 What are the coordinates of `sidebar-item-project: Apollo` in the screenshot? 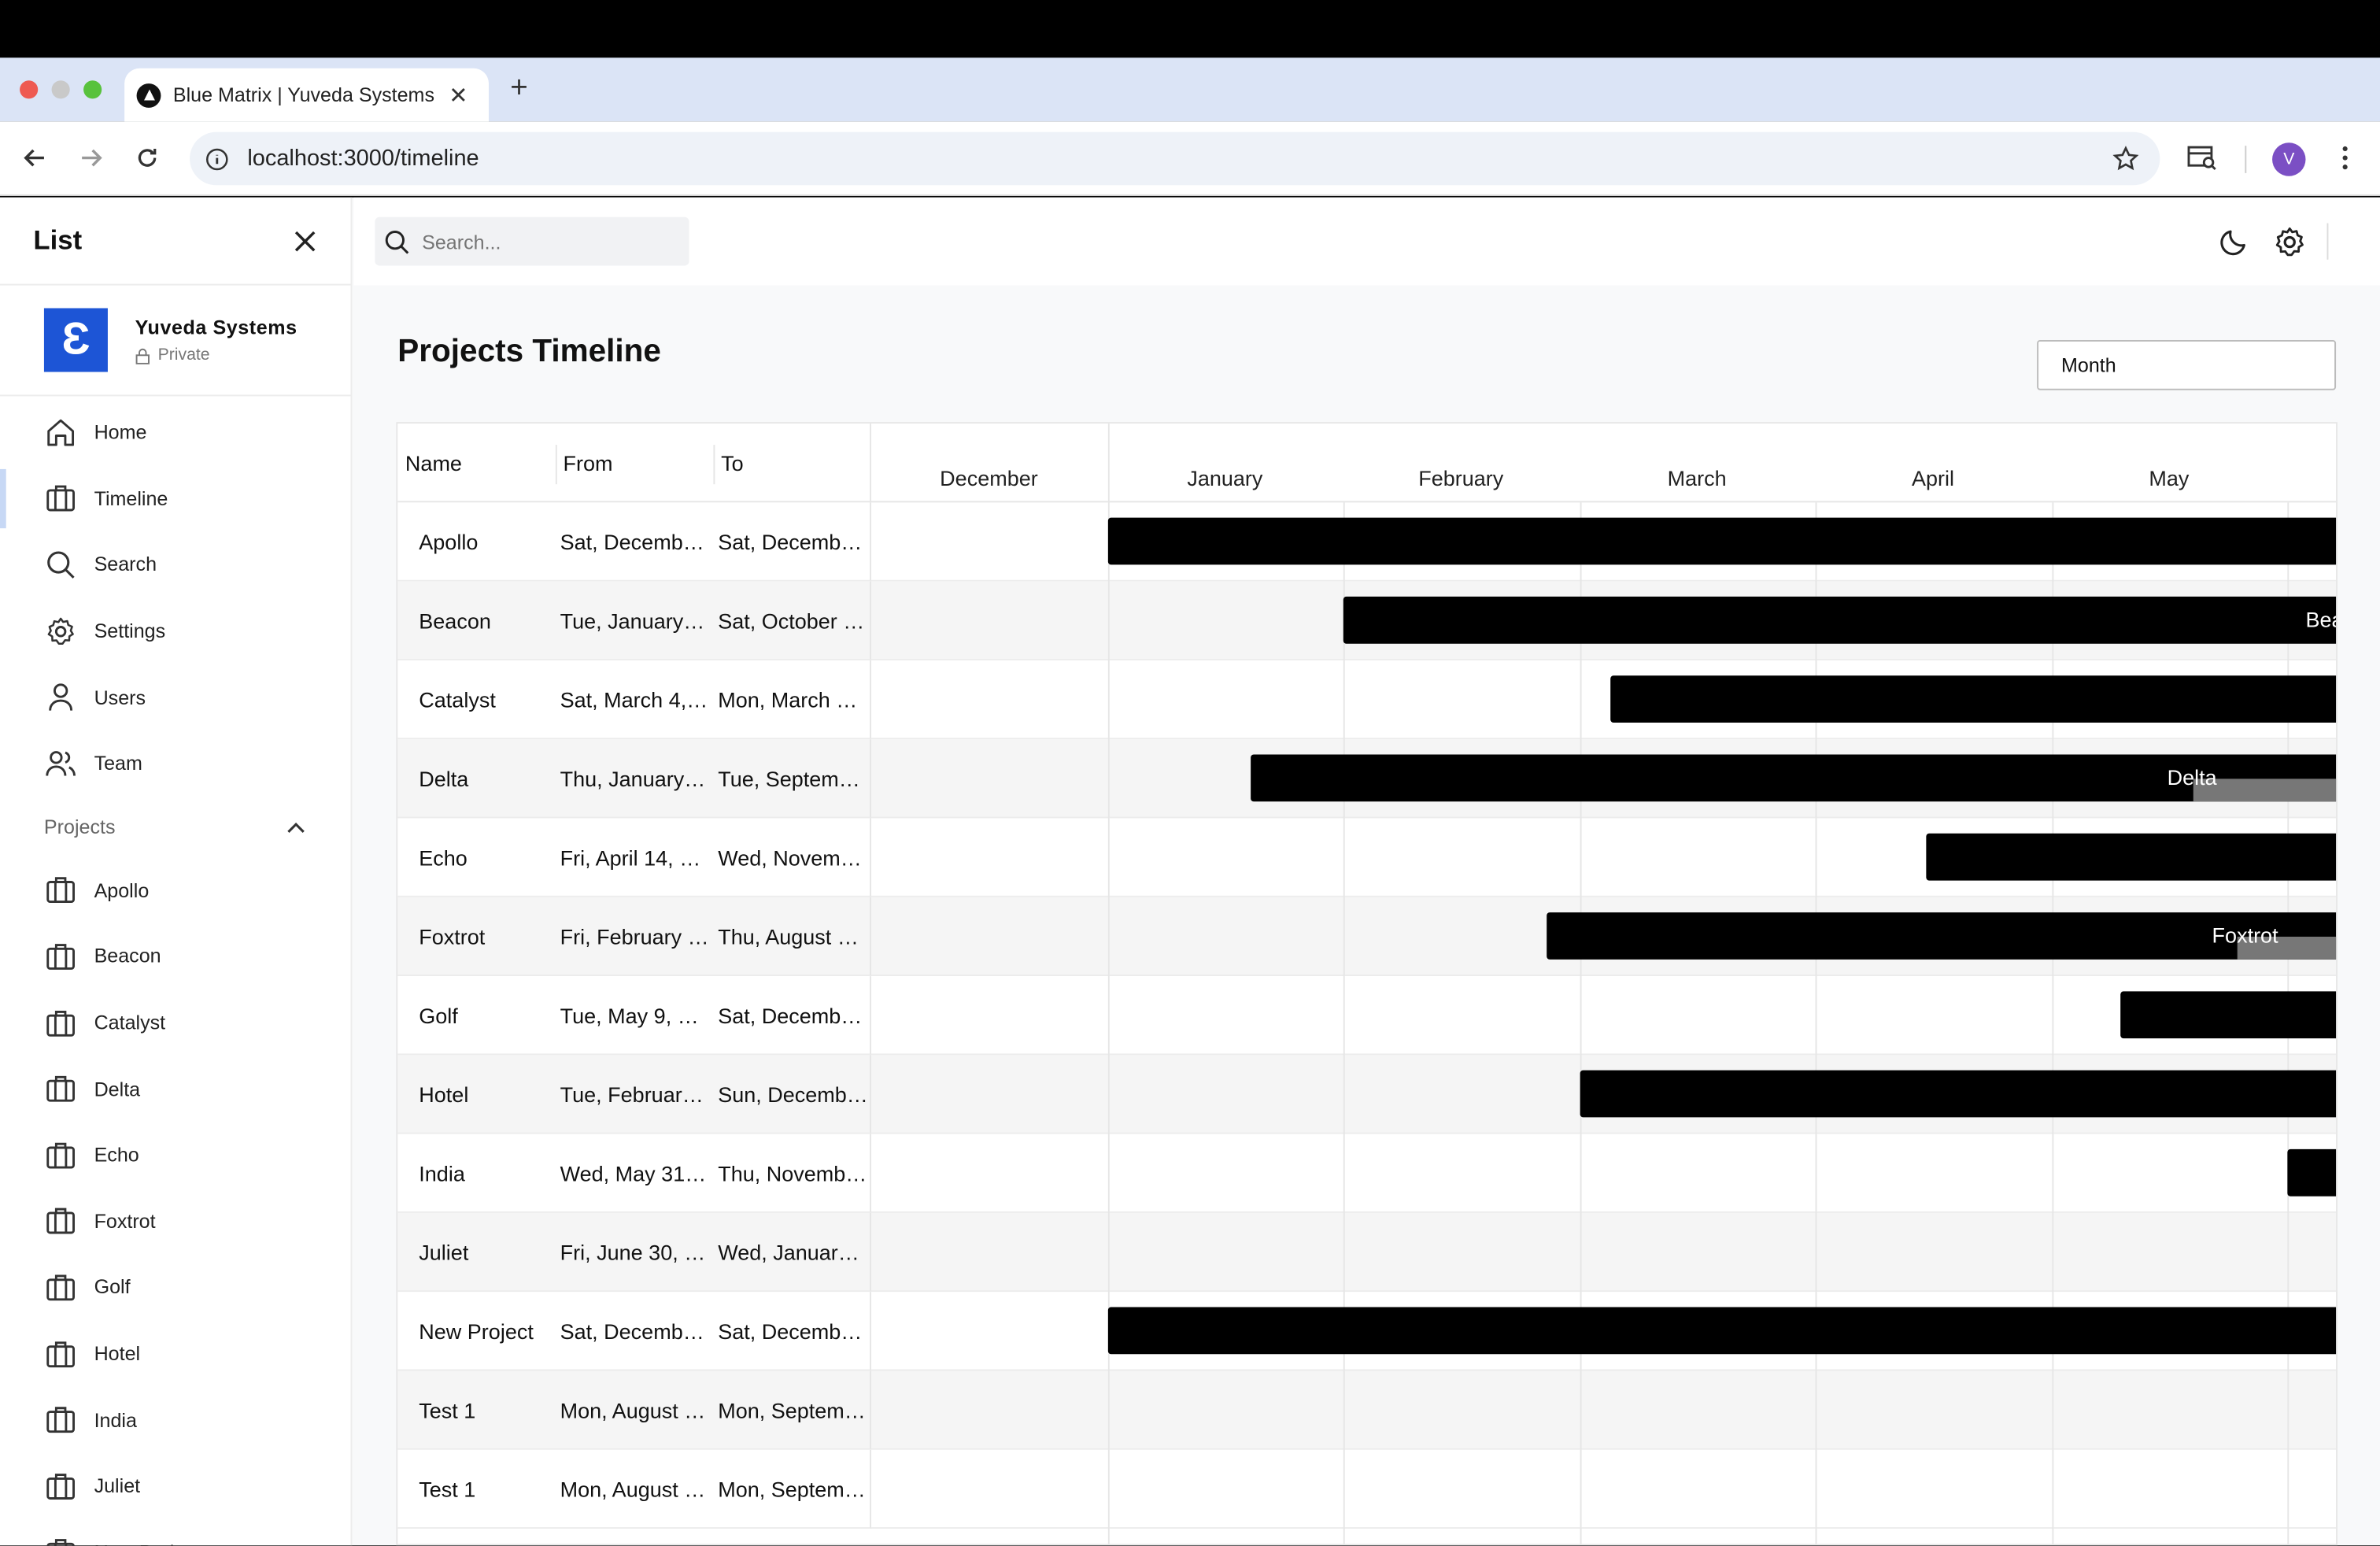 It's located at (175, 890).